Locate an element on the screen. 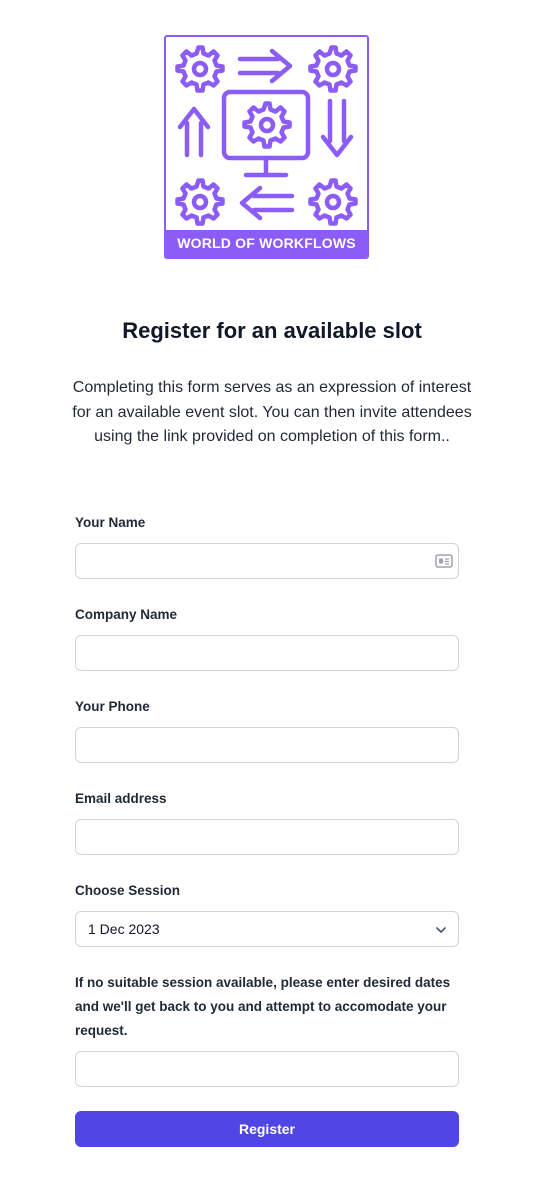  arrow-down-icon is located at coordinates (337, 128).